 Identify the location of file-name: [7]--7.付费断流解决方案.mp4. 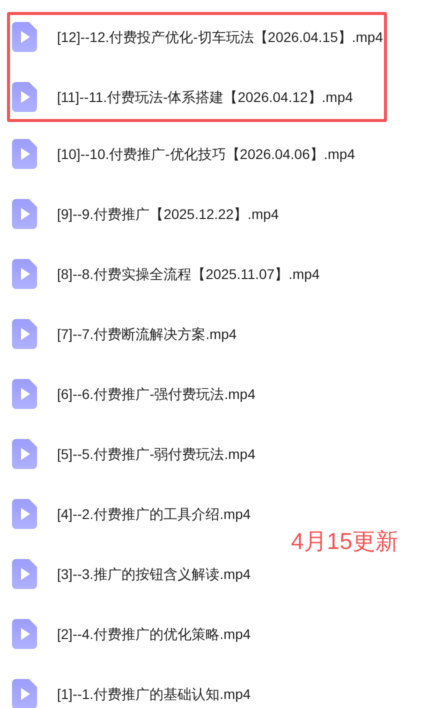
(147, 334).